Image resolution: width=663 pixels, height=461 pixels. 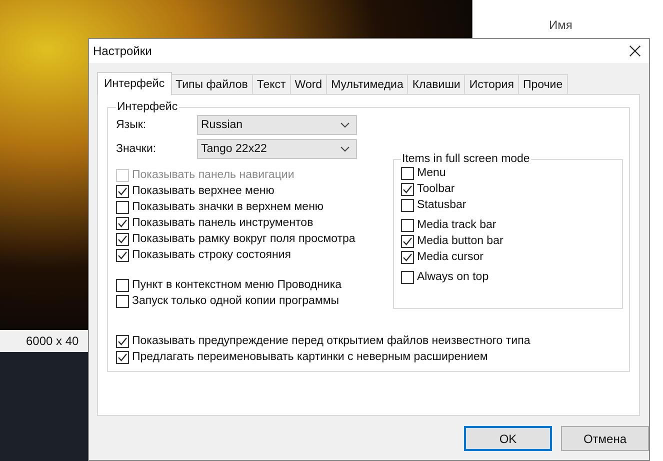 What do you see at coordinates (52, 341) in the screenshot?
I see `image-size-text: 6000 x 40` at bounding box center [52, 341].